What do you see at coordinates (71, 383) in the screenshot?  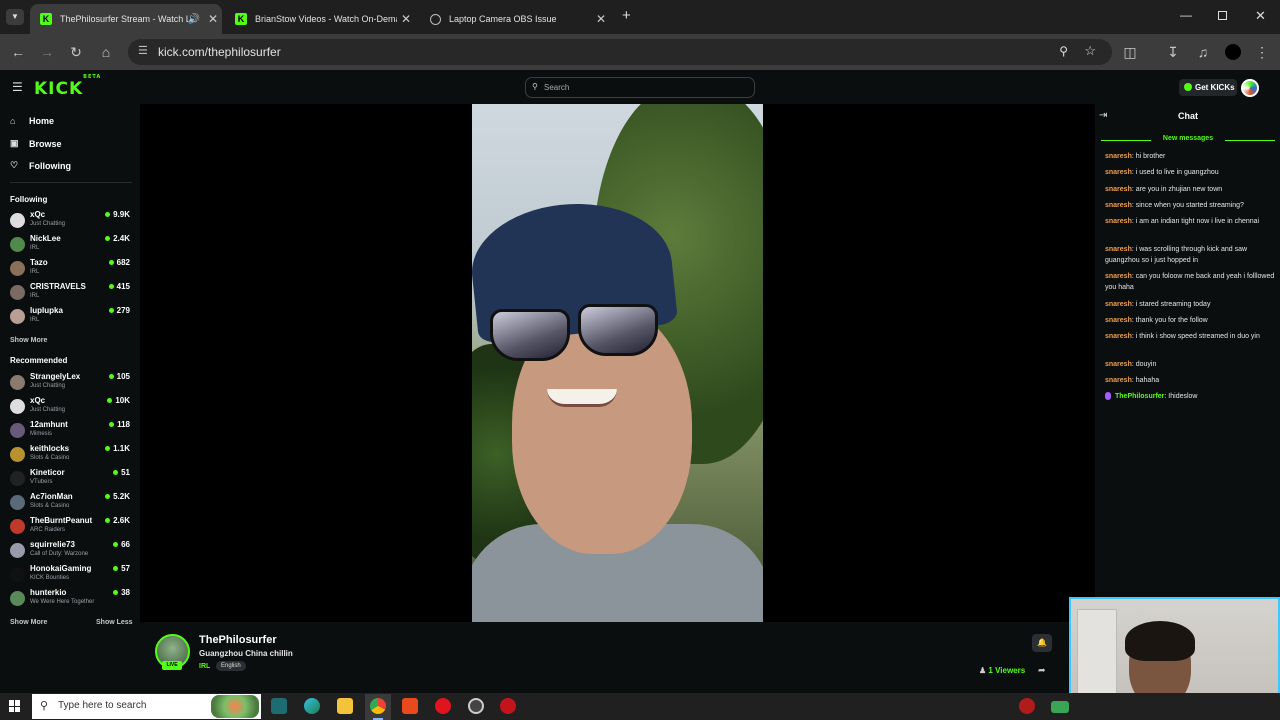 I see `sidebar-channel-item: StrangelyLex Just Chatting 105` at bounding box center [71, 383].